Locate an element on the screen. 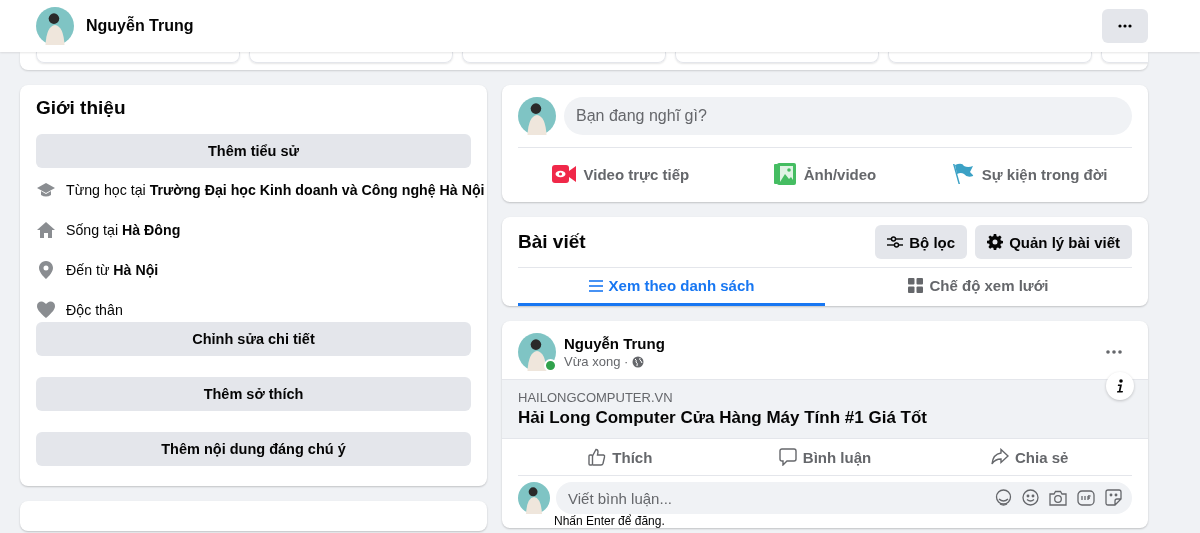 Image resolution: width=1200 pixels, height=533 pixels. posts-title: Bài viết is located at coordinates (552, 242).